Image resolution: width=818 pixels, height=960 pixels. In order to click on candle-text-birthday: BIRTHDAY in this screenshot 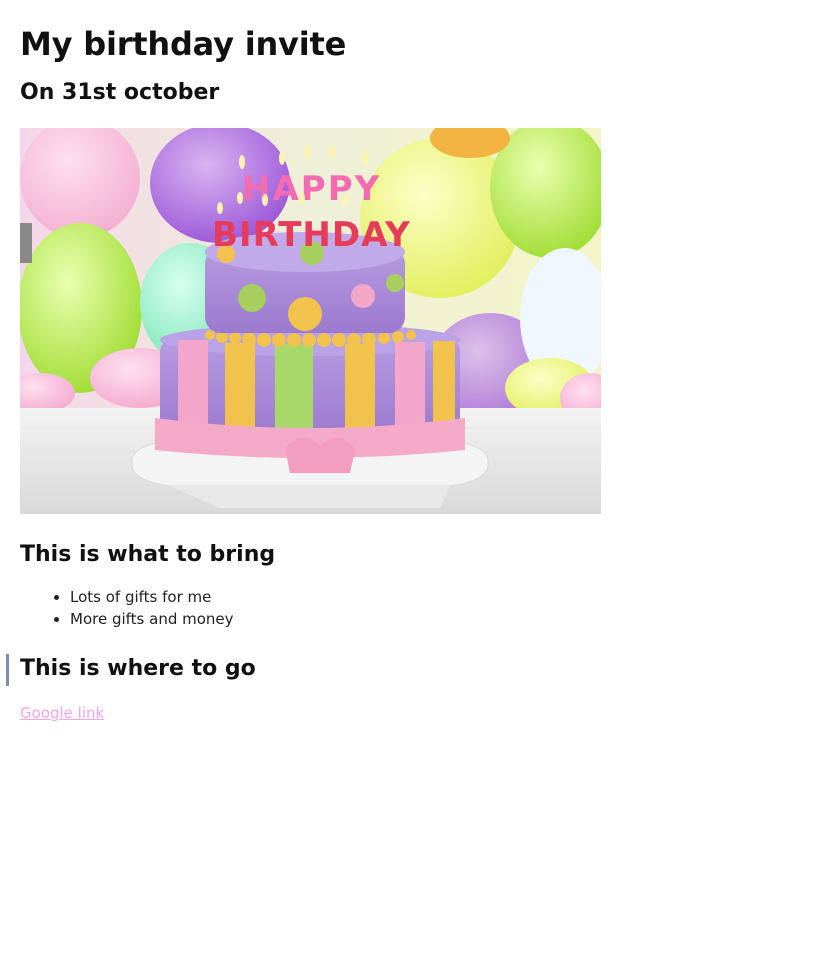, I will do `click(311, 235)`.